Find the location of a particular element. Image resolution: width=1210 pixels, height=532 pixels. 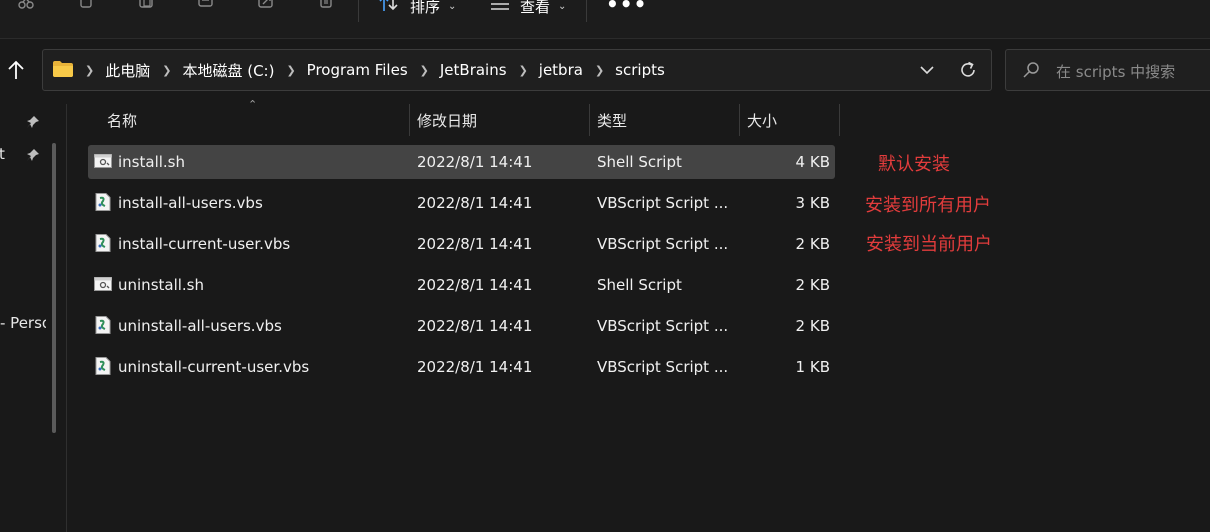

breadcrumb-item: Program Files is located at coordinates (357, 70).